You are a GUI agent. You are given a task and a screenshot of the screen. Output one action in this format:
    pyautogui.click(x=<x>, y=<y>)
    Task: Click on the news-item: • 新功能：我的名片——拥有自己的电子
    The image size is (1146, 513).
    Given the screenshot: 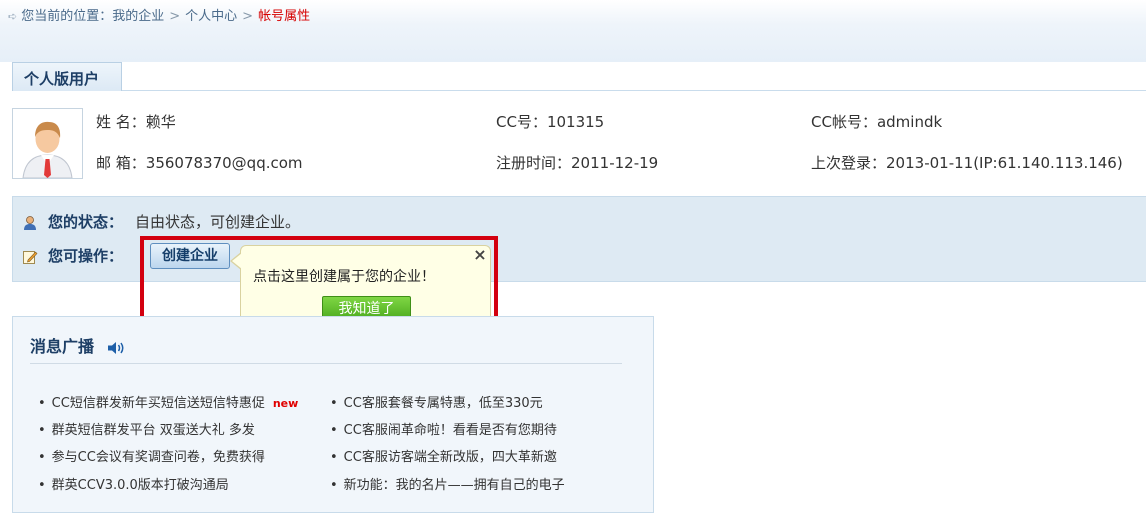 What is the action you would take?
    pyautogui.click(x=447, y=483)
    